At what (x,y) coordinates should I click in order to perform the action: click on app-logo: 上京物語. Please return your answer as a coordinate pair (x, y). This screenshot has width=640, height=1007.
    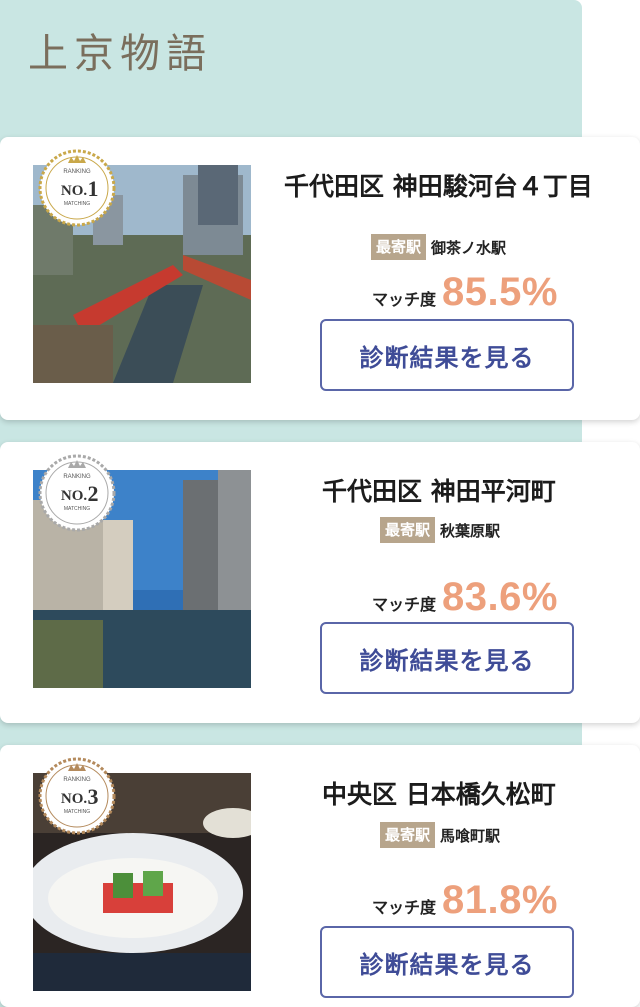
    Looking at the image, I should click on (120, 54).